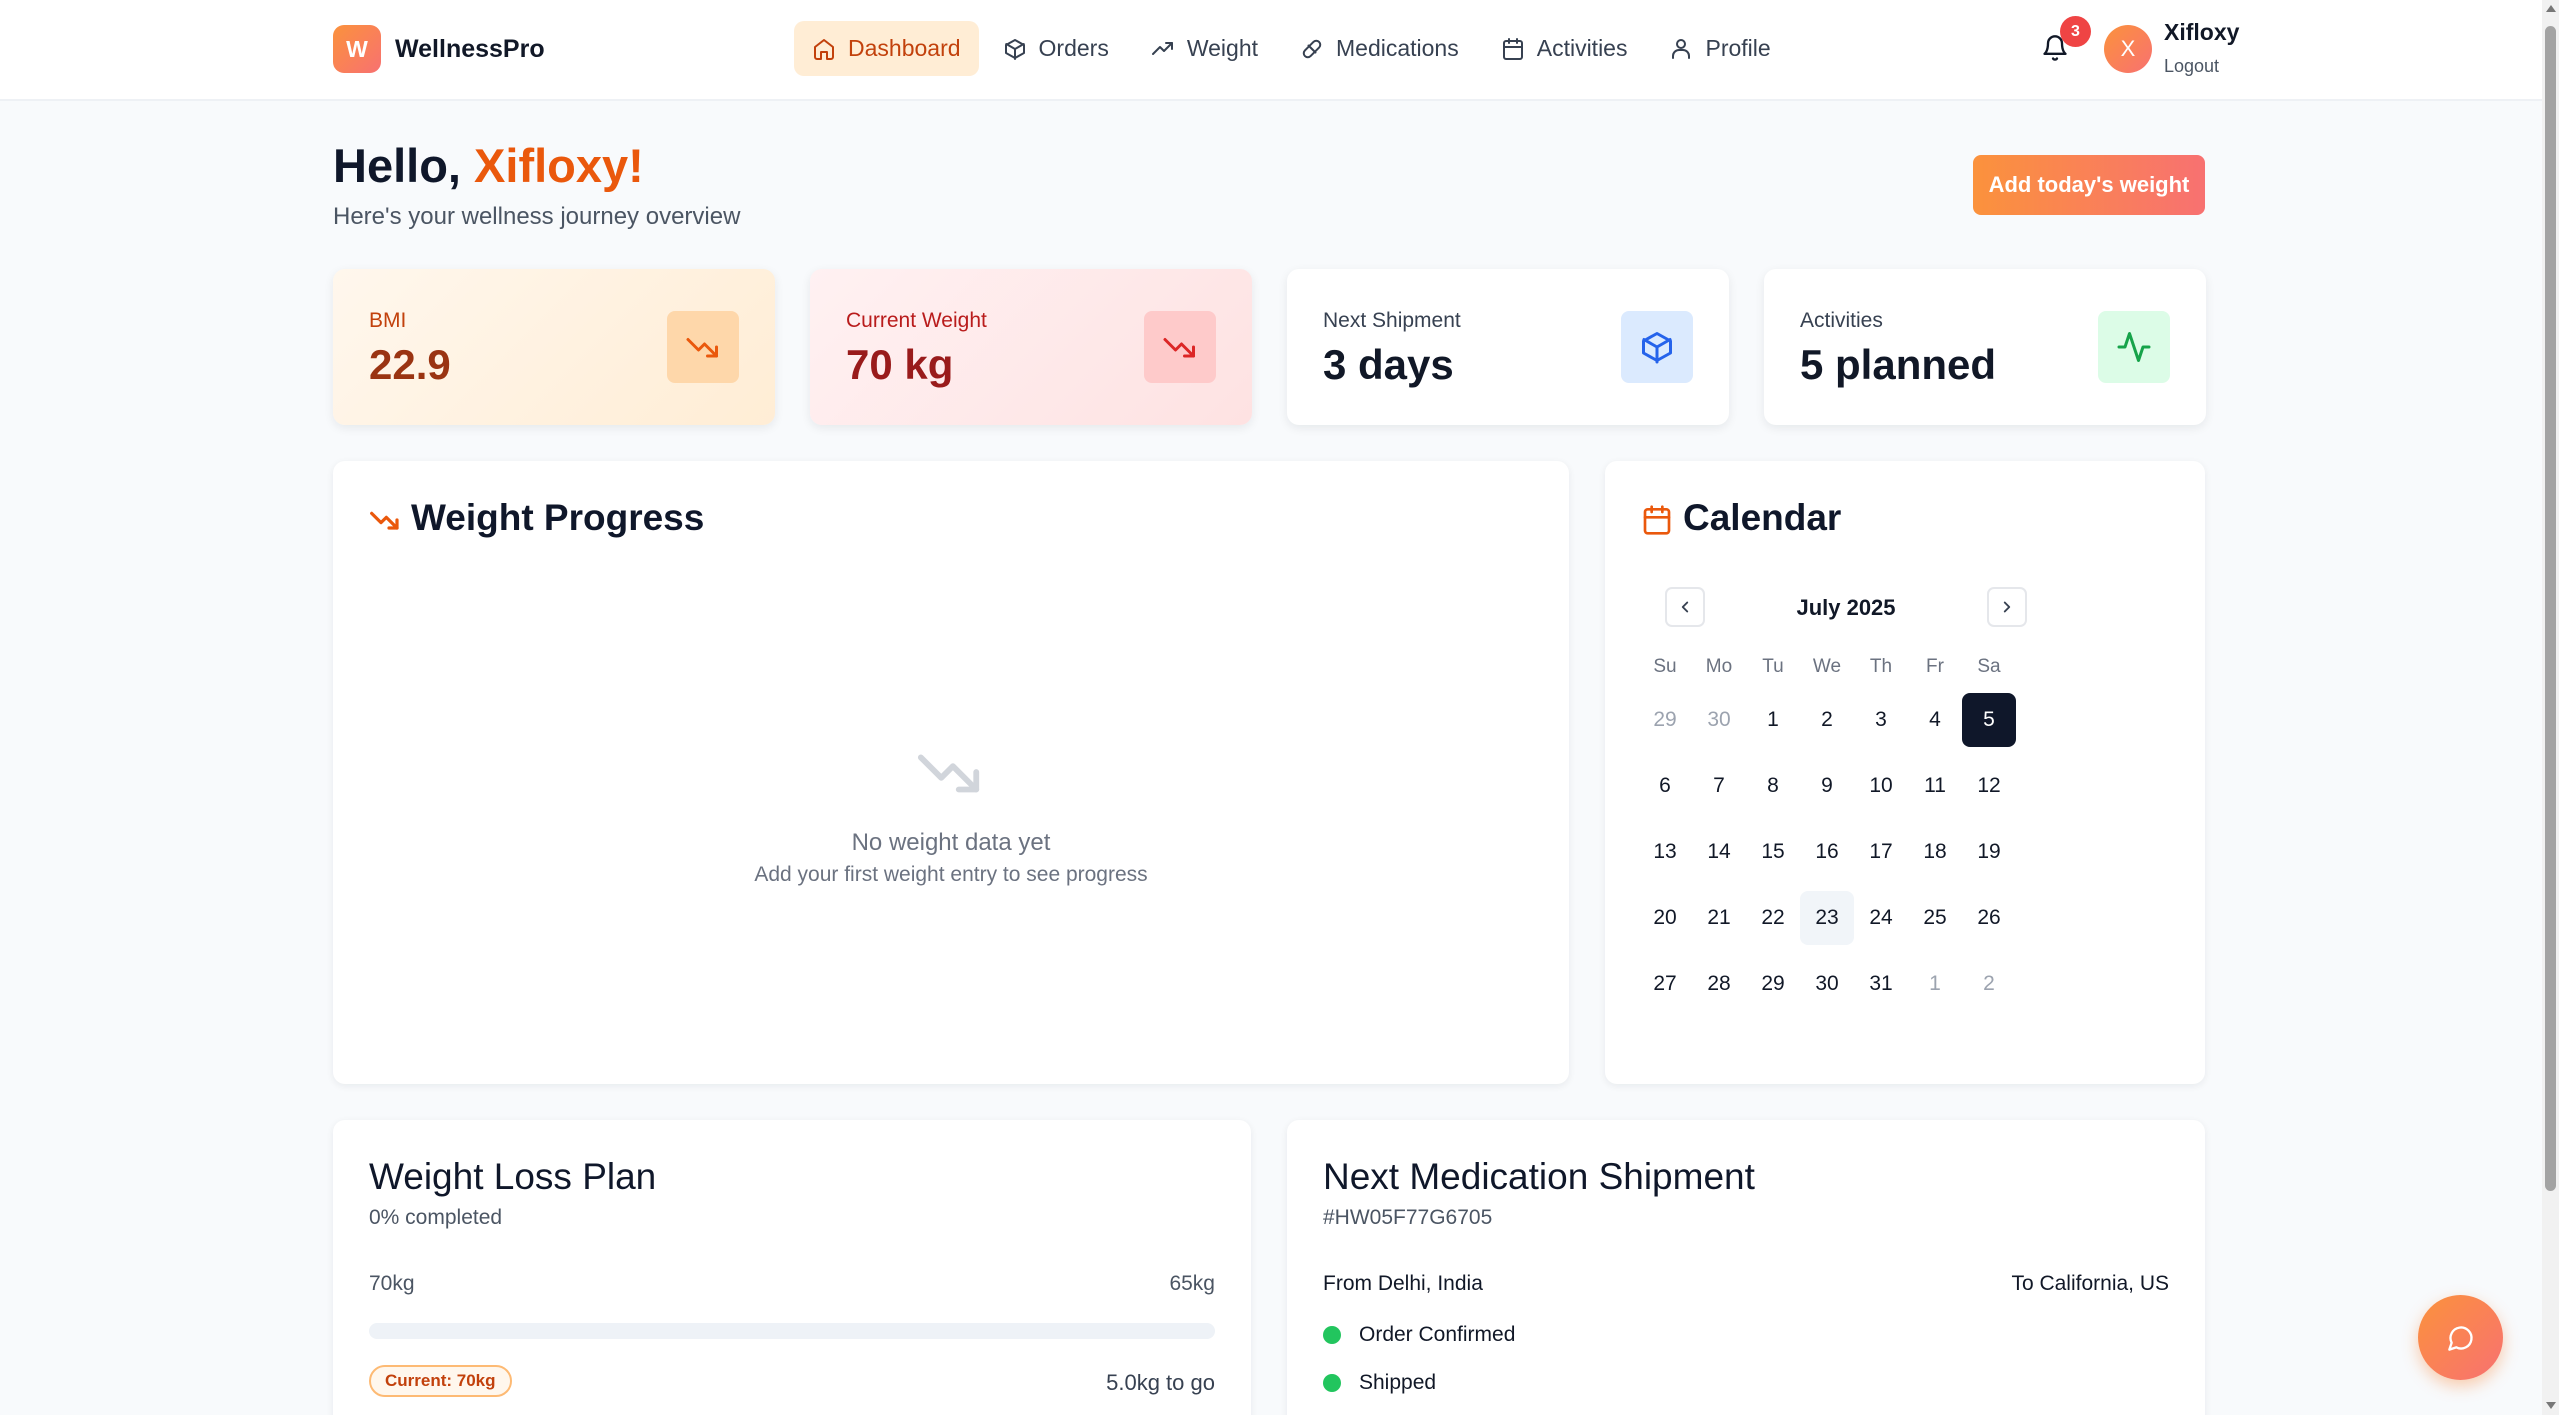 The image size is (2559, 1415). What do you see at coordinates (2128, 49) in the screenshot?
I see `avatar: X` at bounding box center [2128, 49].